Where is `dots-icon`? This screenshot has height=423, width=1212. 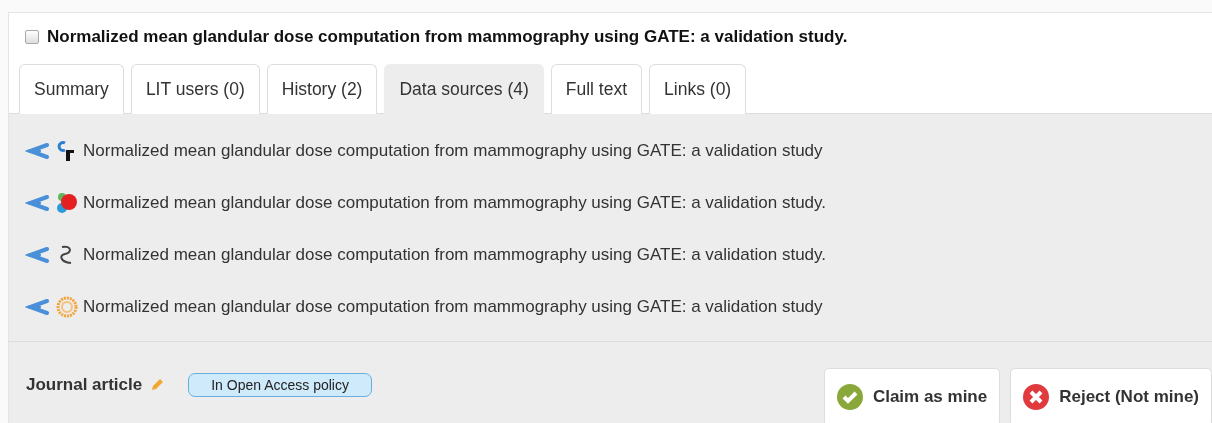 dots-icon is located at coordinates (67, 203).